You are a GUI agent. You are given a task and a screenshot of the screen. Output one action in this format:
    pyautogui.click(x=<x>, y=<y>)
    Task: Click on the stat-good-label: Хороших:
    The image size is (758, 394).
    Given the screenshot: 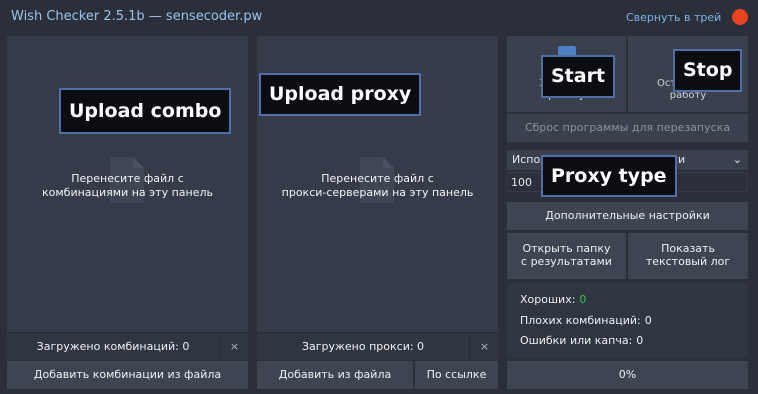 What is the action you would take?
    pyautogui.click(x=548, y=299)
    